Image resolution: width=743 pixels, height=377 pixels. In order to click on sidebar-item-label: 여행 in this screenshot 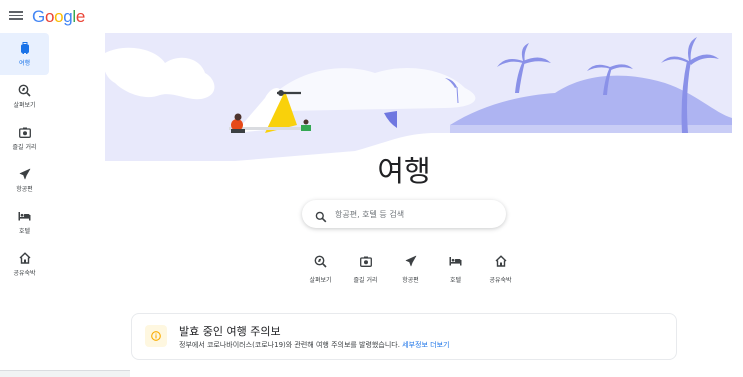, I will do `click(24, 63)`.